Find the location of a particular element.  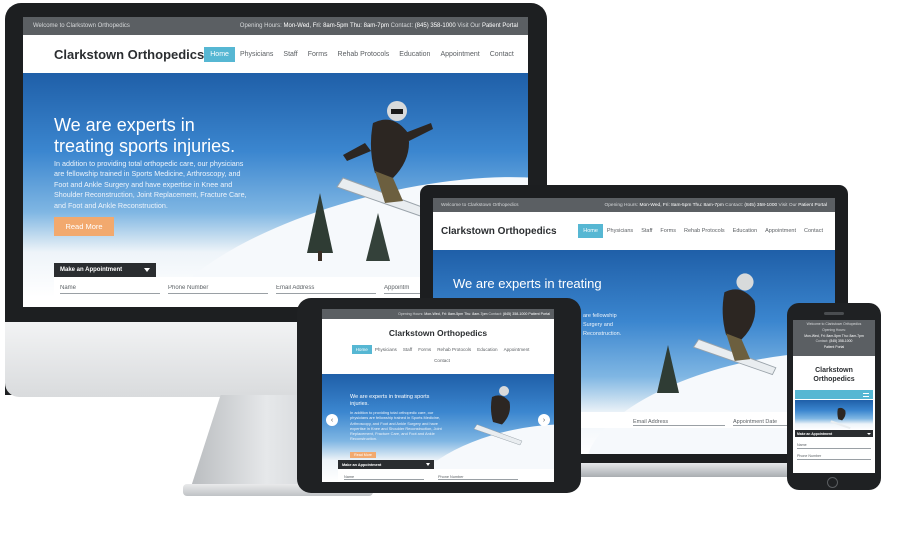

laptop-pine-tree is located at coordinates (668, 369).